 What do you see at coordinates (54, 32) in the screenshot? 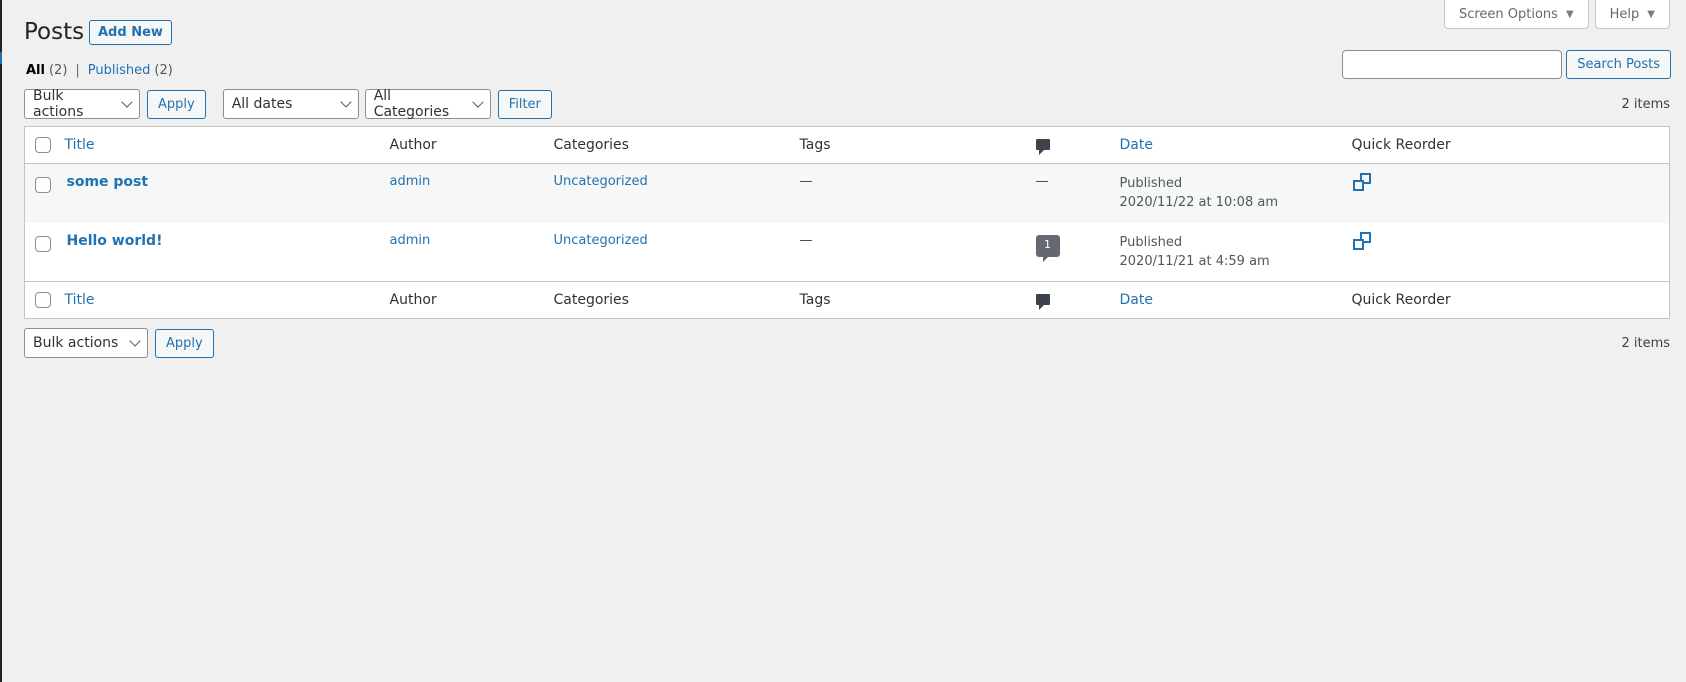
I see `page-title: Posts` at bounding box center [54, 32].